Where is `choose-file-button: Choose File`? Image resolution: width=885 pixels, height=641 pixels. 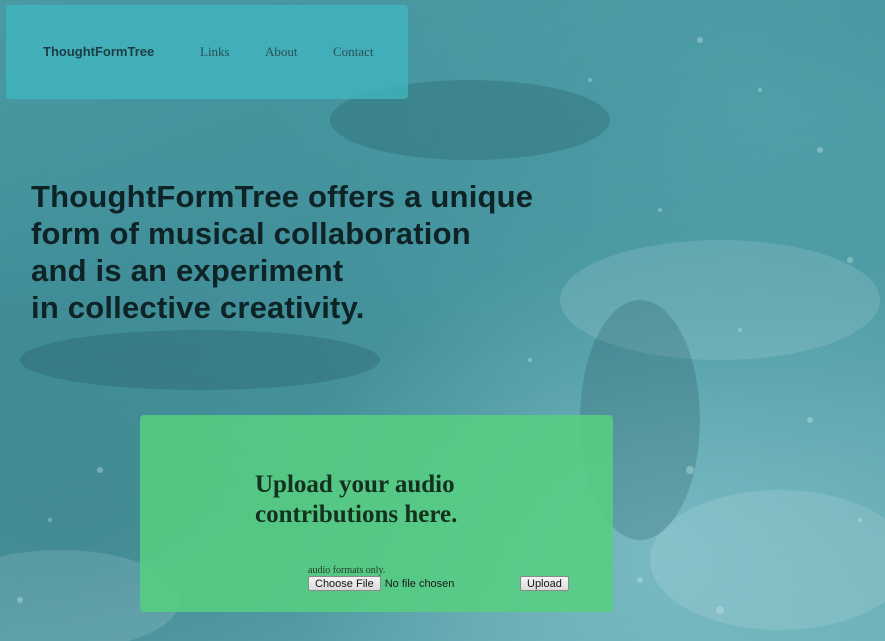 choose-file-button: Choose File is located at coordinates (344, 583).